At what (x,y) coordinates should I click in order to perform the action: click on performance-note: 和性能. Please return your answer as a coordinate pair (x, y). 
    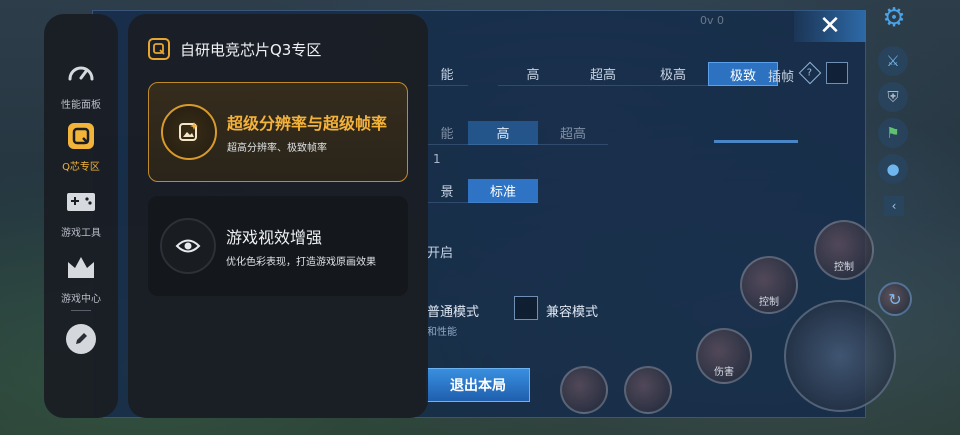
    Looking at the image, I should click on (442, 332).